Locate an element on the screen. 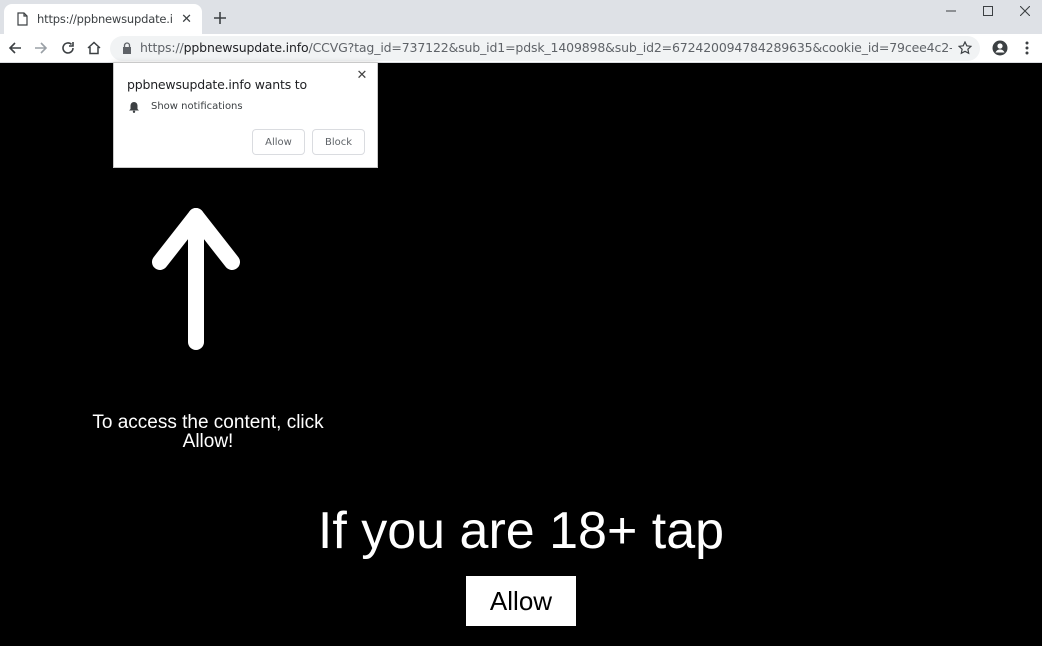  plus-icon is located at coordinates (220, 18).